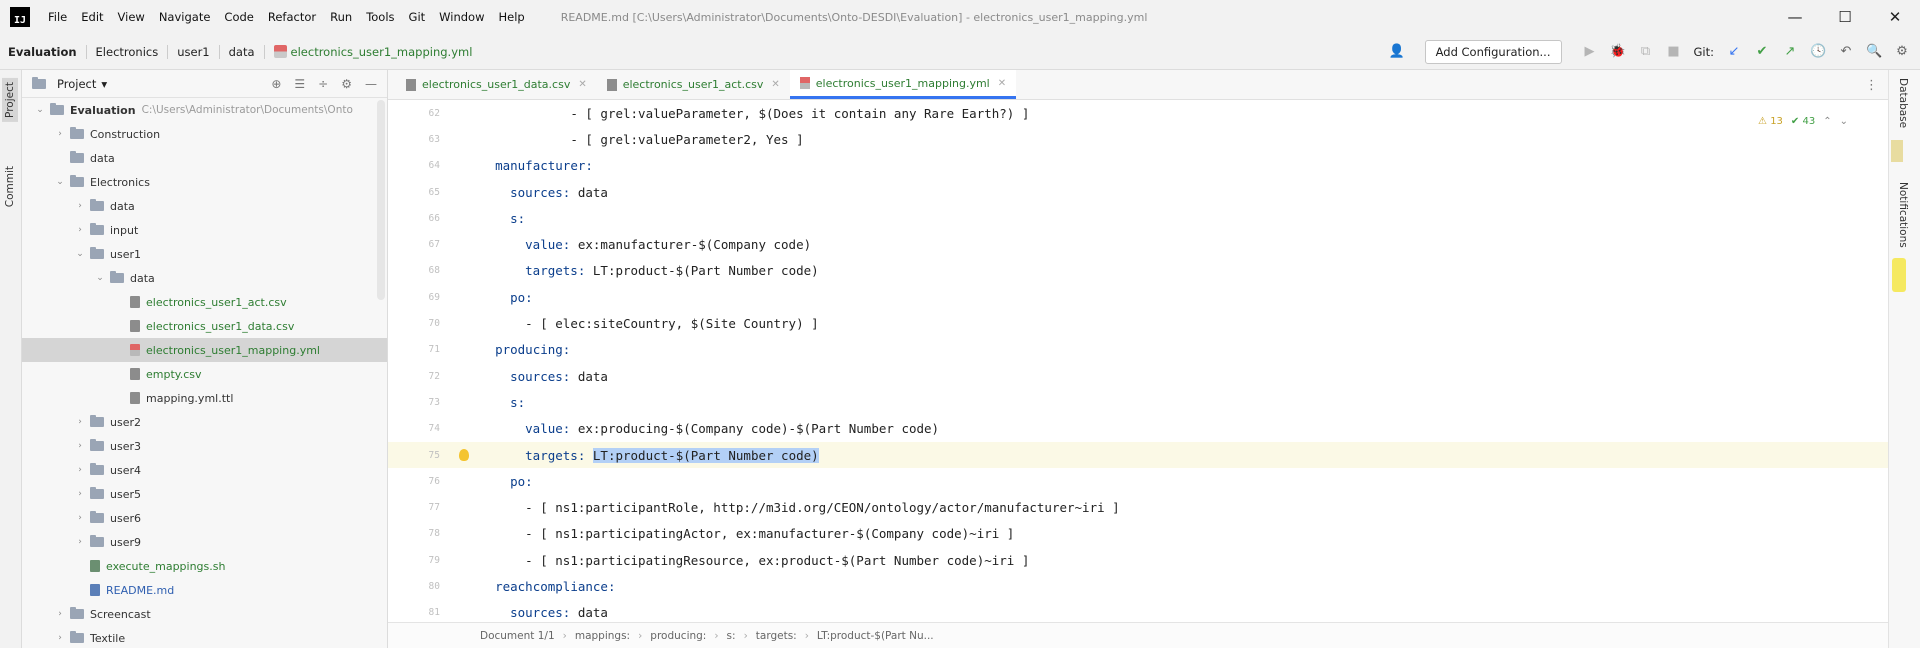  What do you see at coordinates (204, 398) in the screenshot?
I see `tree-item: mapping.yml.ttl` at bounding box center [204, 398].